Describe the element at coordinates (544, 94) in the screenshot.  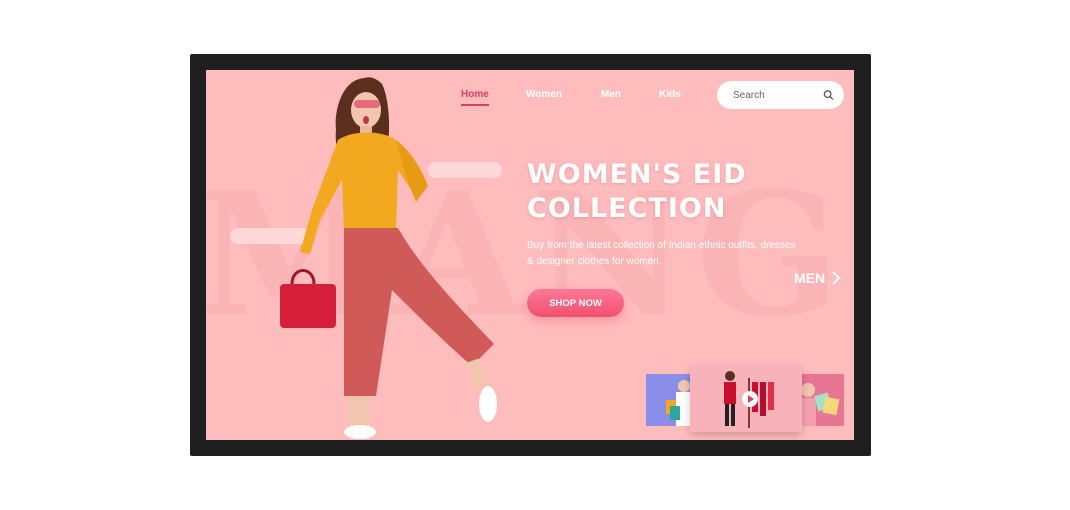
I see `nav-women: Women` at that location.